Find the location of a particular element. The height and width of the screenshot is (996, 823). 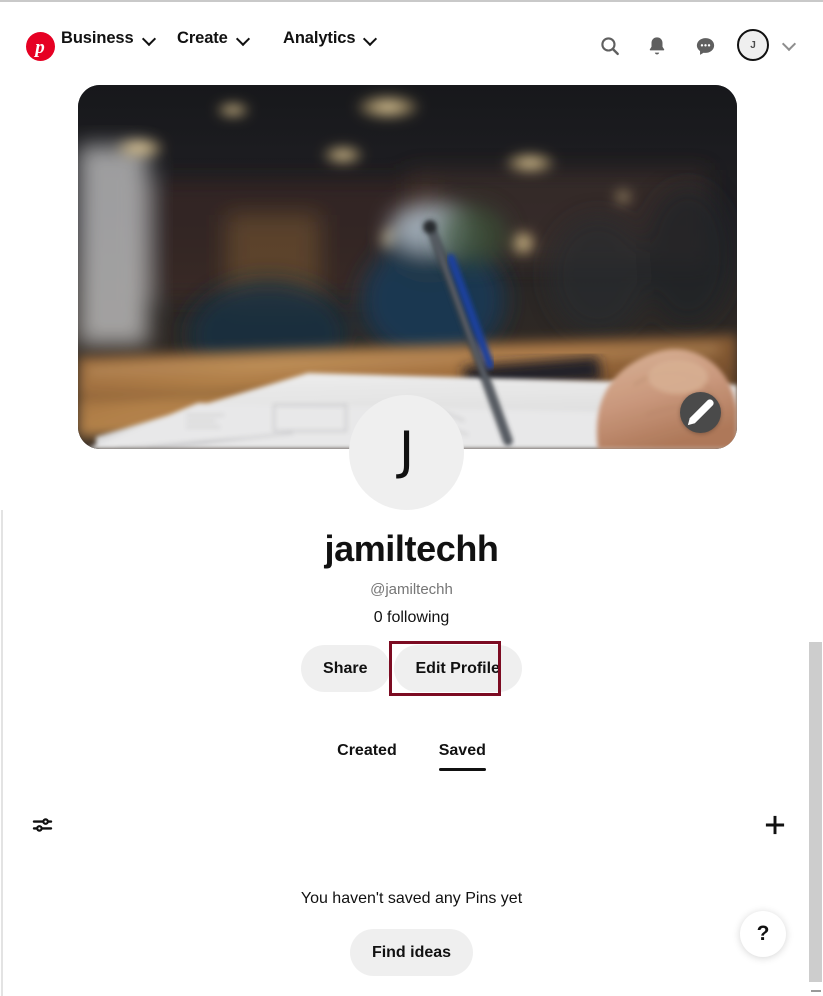

nav-item-business: Business is located at coordinates (108, 38).